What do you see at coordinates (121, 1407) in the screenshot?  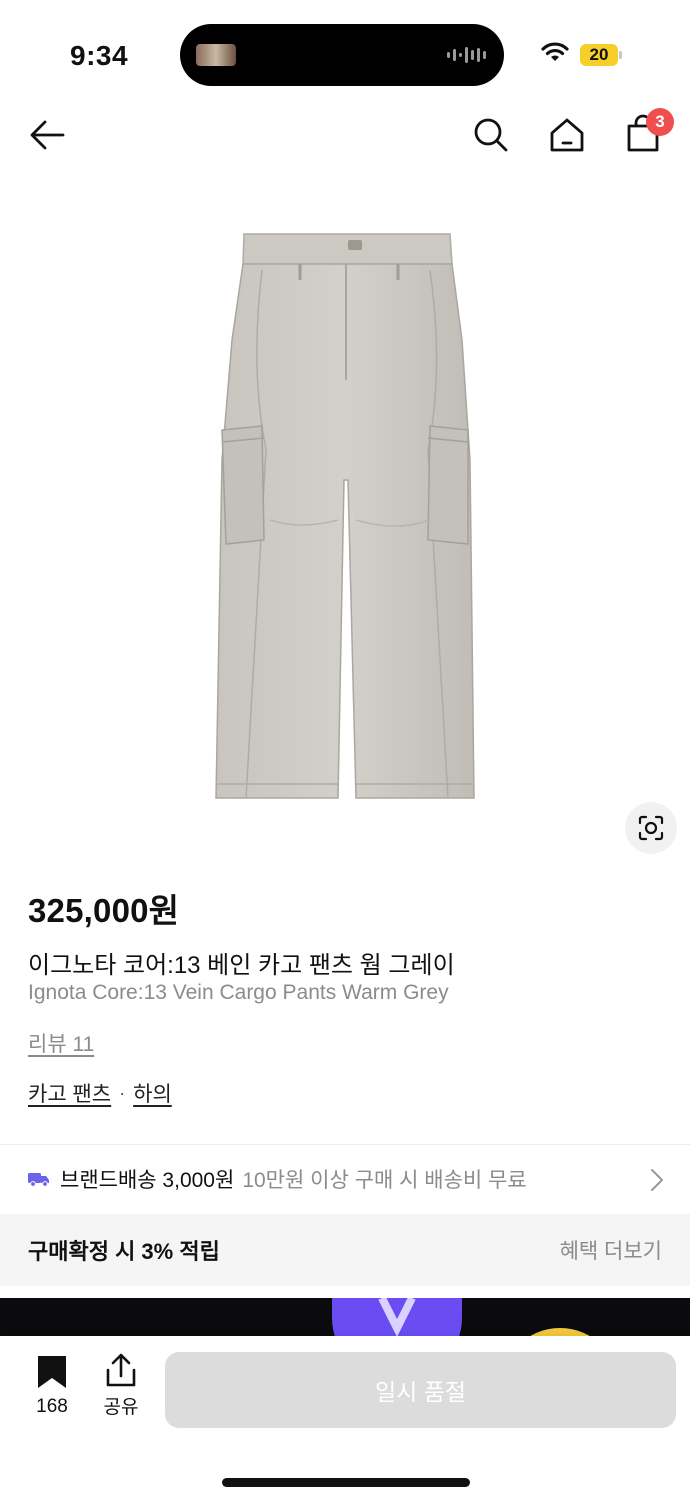 I see `share-label: 공유` at bounding box center [121, 1407].